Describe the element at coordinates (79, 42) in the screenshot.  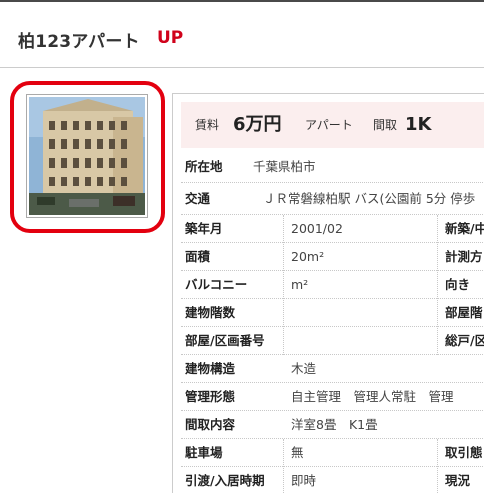
I see `page-title: 柏123アパート` at that location.